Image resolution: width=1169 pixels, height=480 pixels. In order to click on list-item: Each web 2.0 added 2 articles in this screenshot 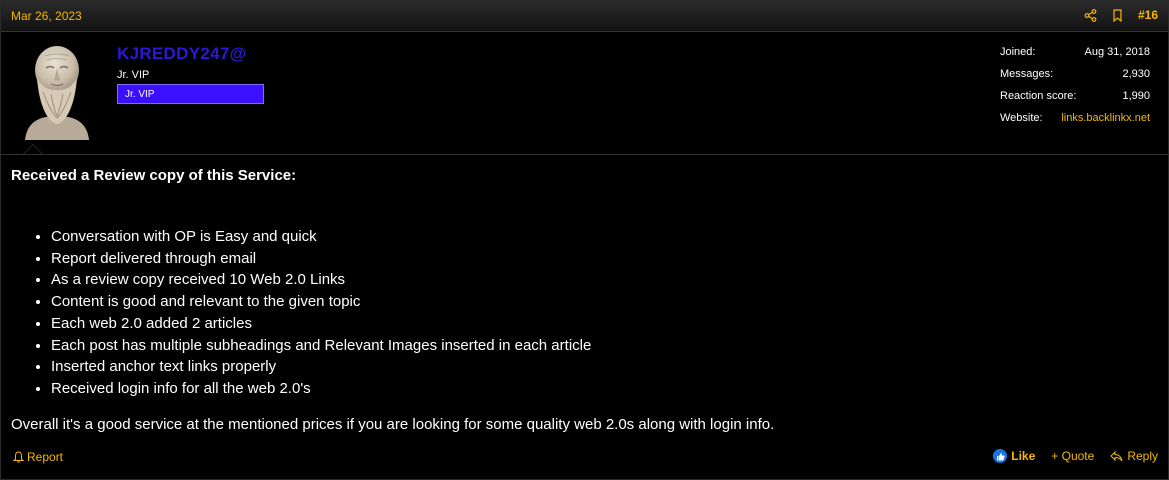, I will do `click(601, 324)`.